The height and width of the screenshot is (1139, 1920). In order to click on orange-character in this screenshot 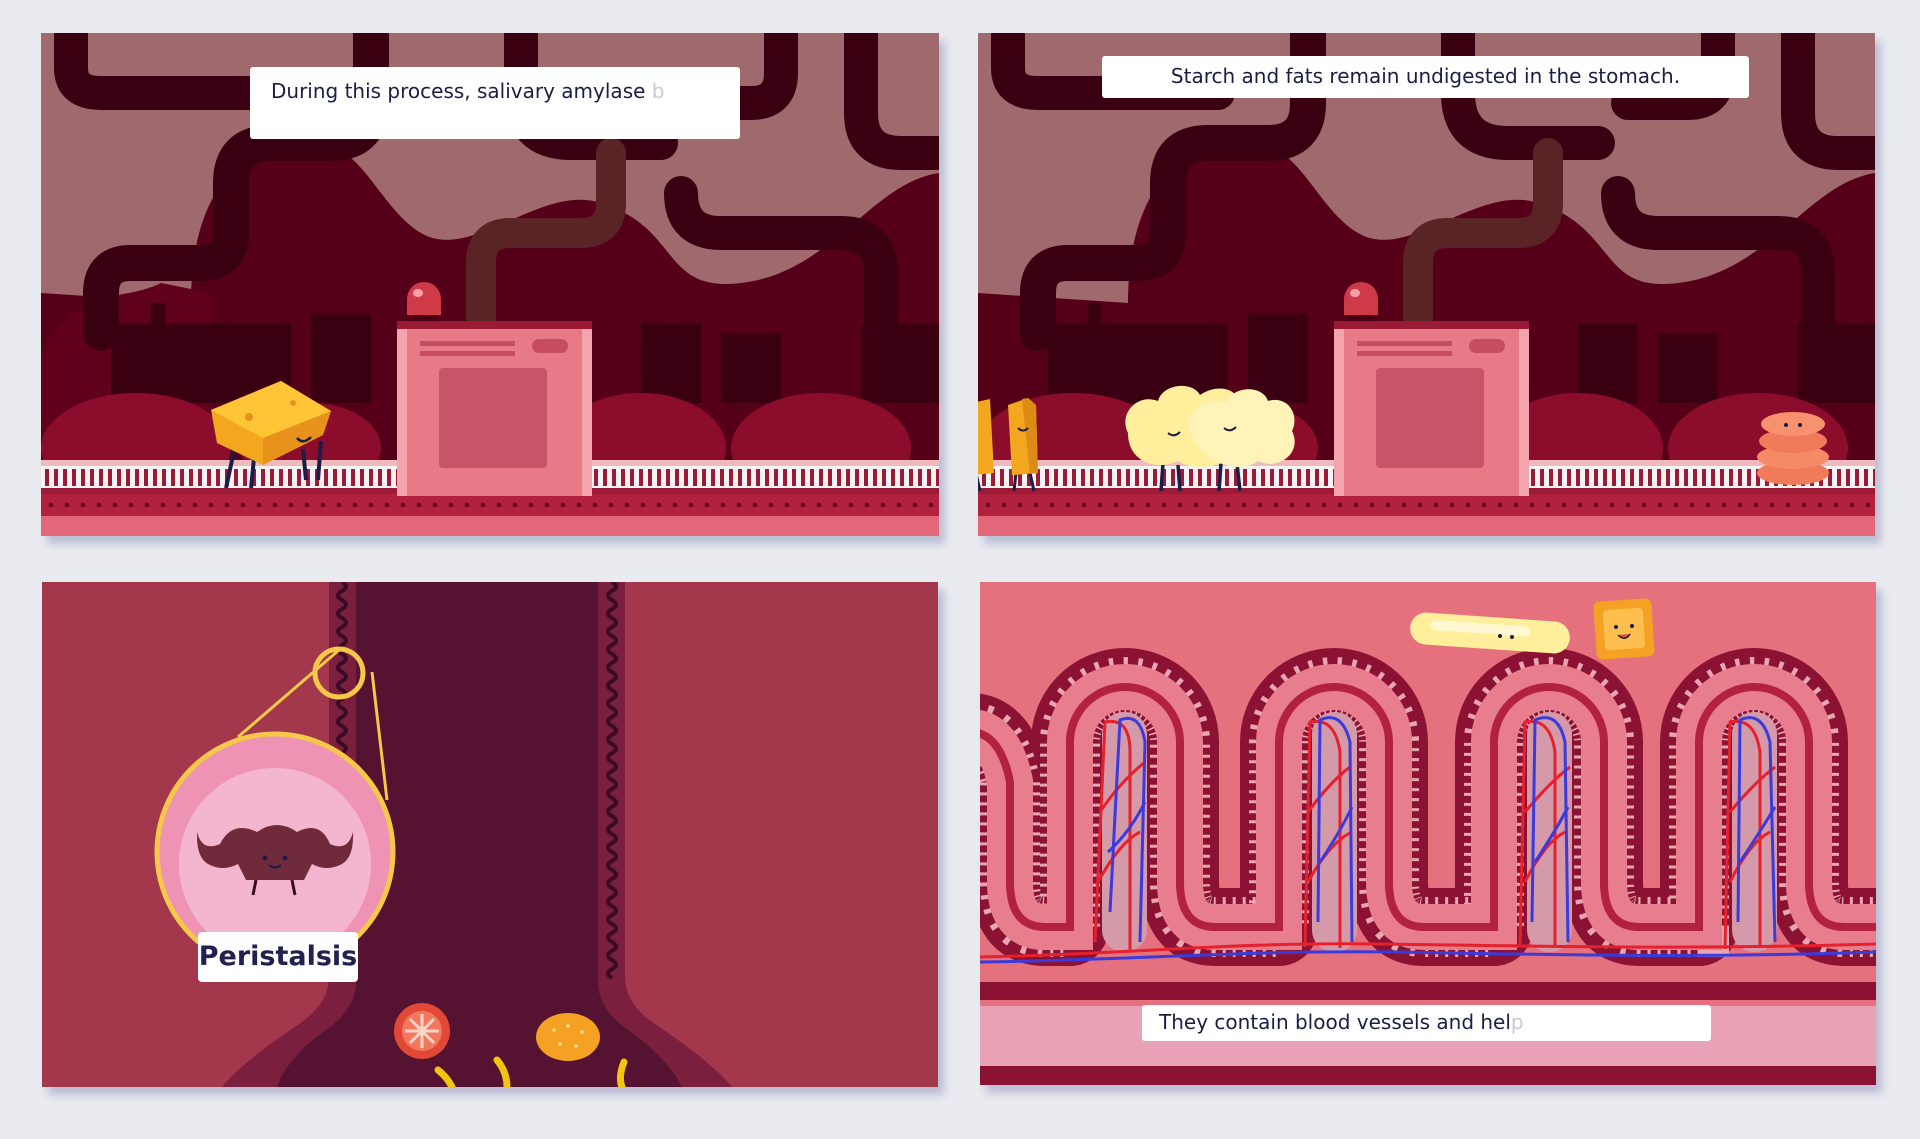, I will do `click(568, 1037)`.